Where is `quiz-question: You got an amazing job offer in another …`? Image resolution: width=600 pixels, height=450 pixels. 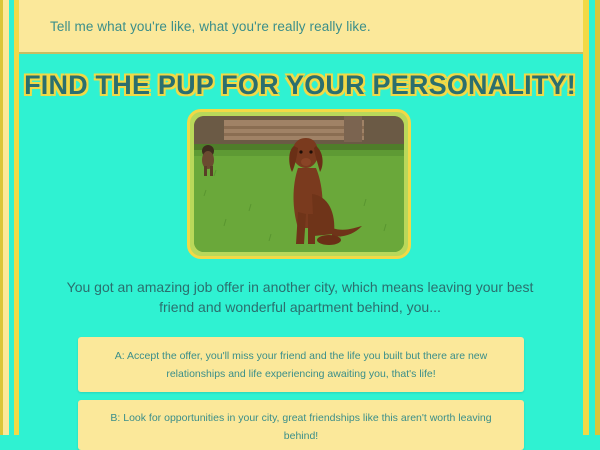
quiz-question: You got an amazing job offer in another … is located at coordinates (300, 297).